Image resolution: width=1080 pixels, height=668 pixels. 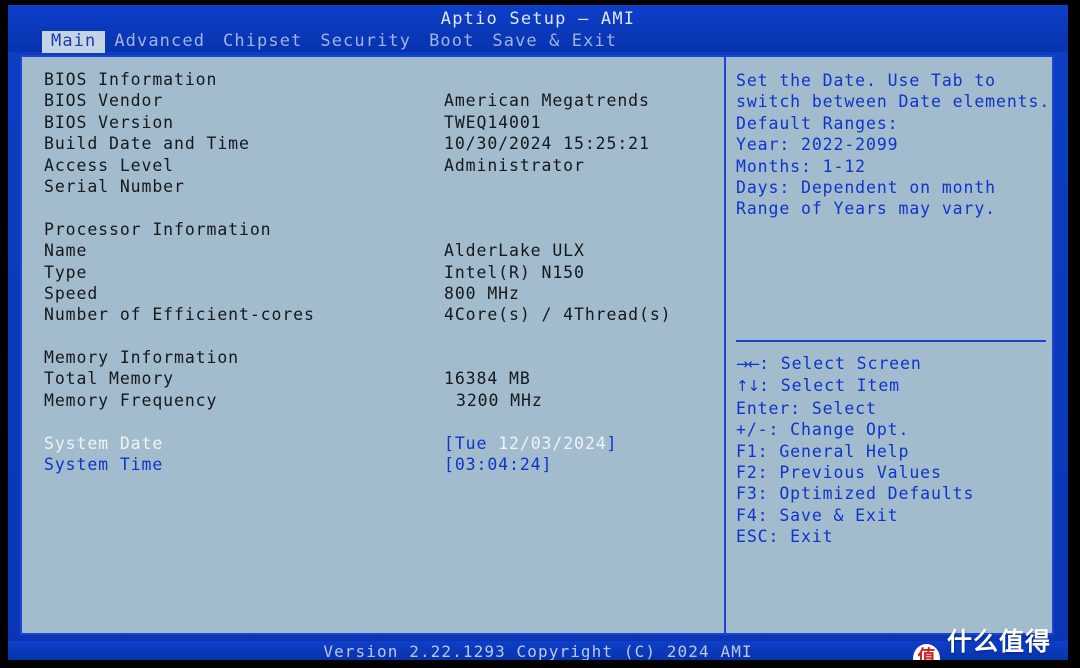 What do you see at coordinates (104, 443) in the screenshot?
I see `row-label: System Date` at bounding box center [104, 443].